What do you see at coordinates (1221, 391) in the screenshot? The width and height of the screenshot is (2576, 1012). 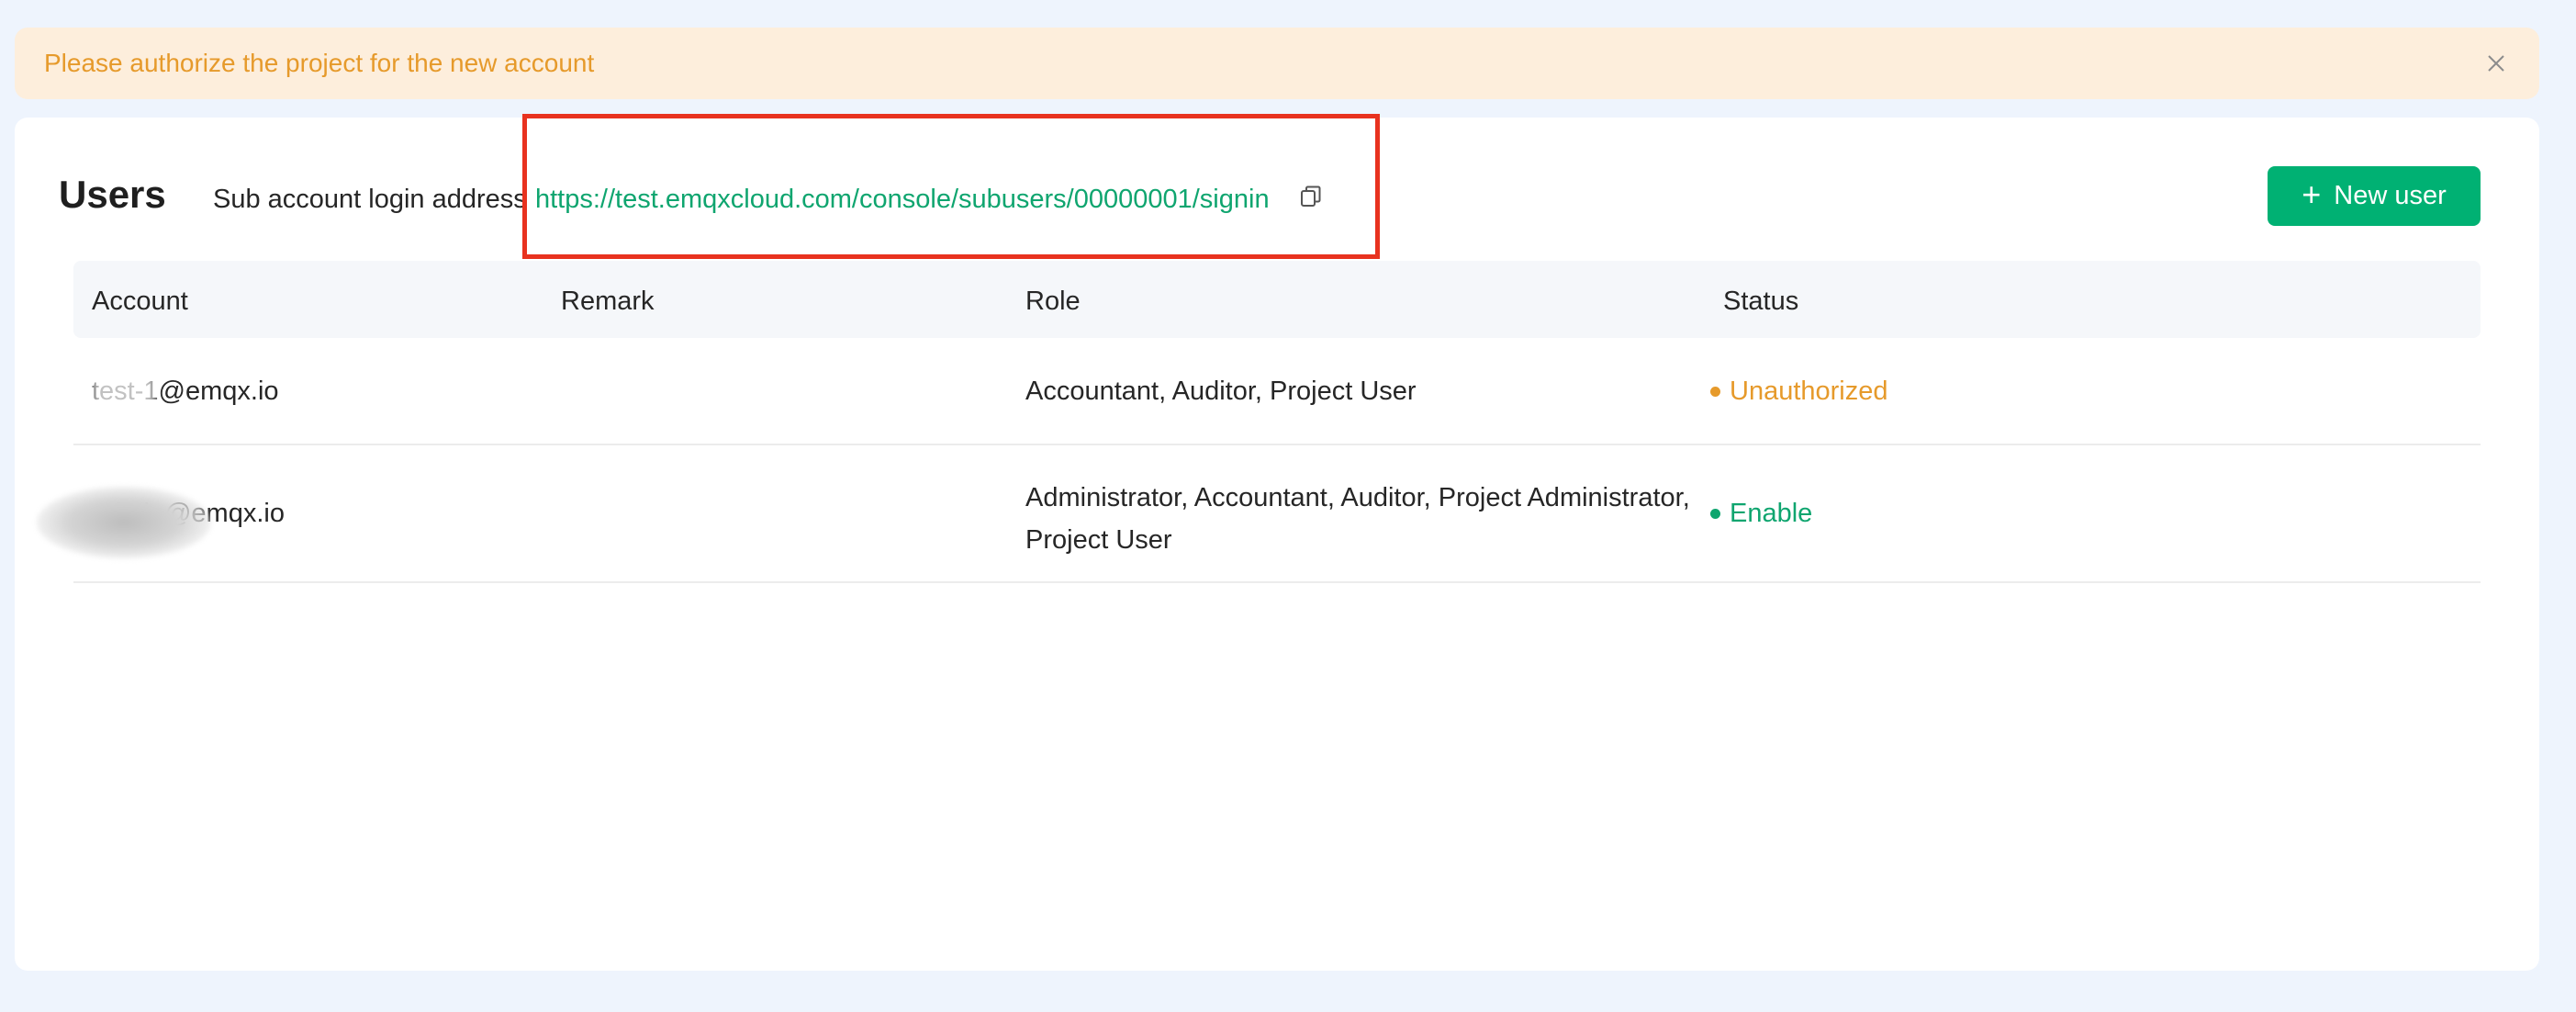 I see `role-cell: Accountant, Auditor, Project User` at bounding box center [1221, 391].